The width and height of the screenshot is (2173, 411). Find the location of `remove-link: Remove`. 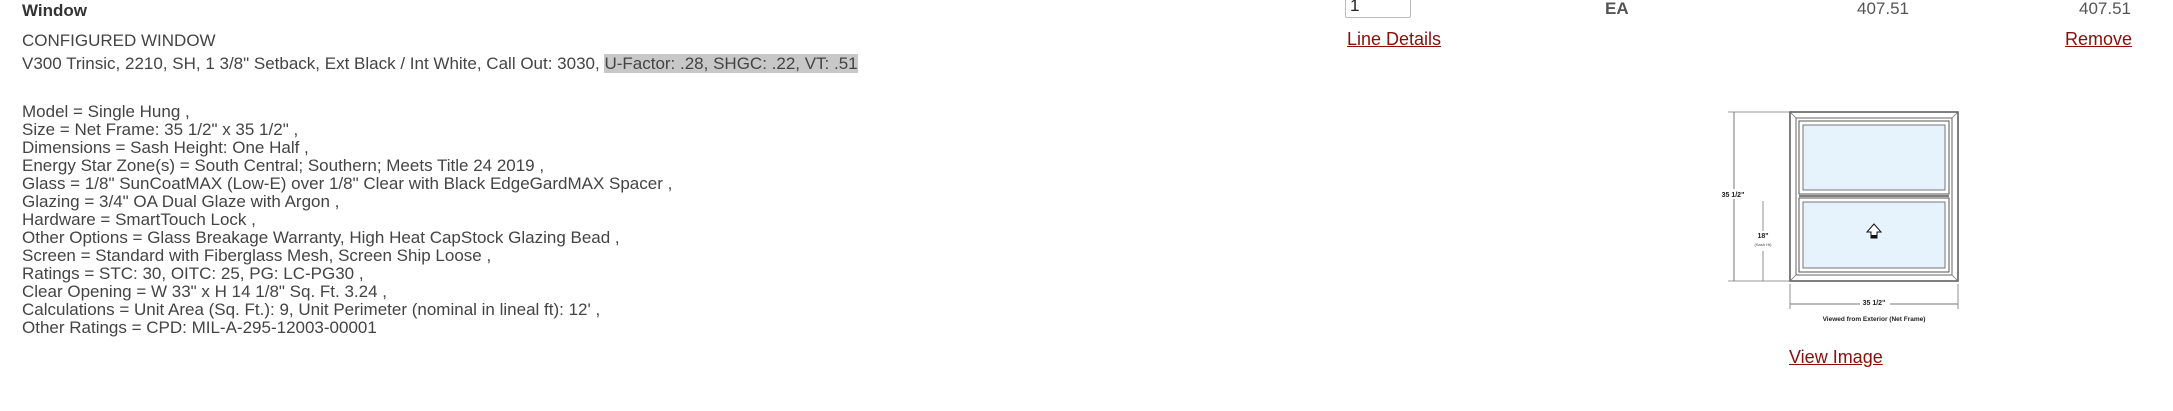

remove-link: Remove is located at coordinates (2098, 39).